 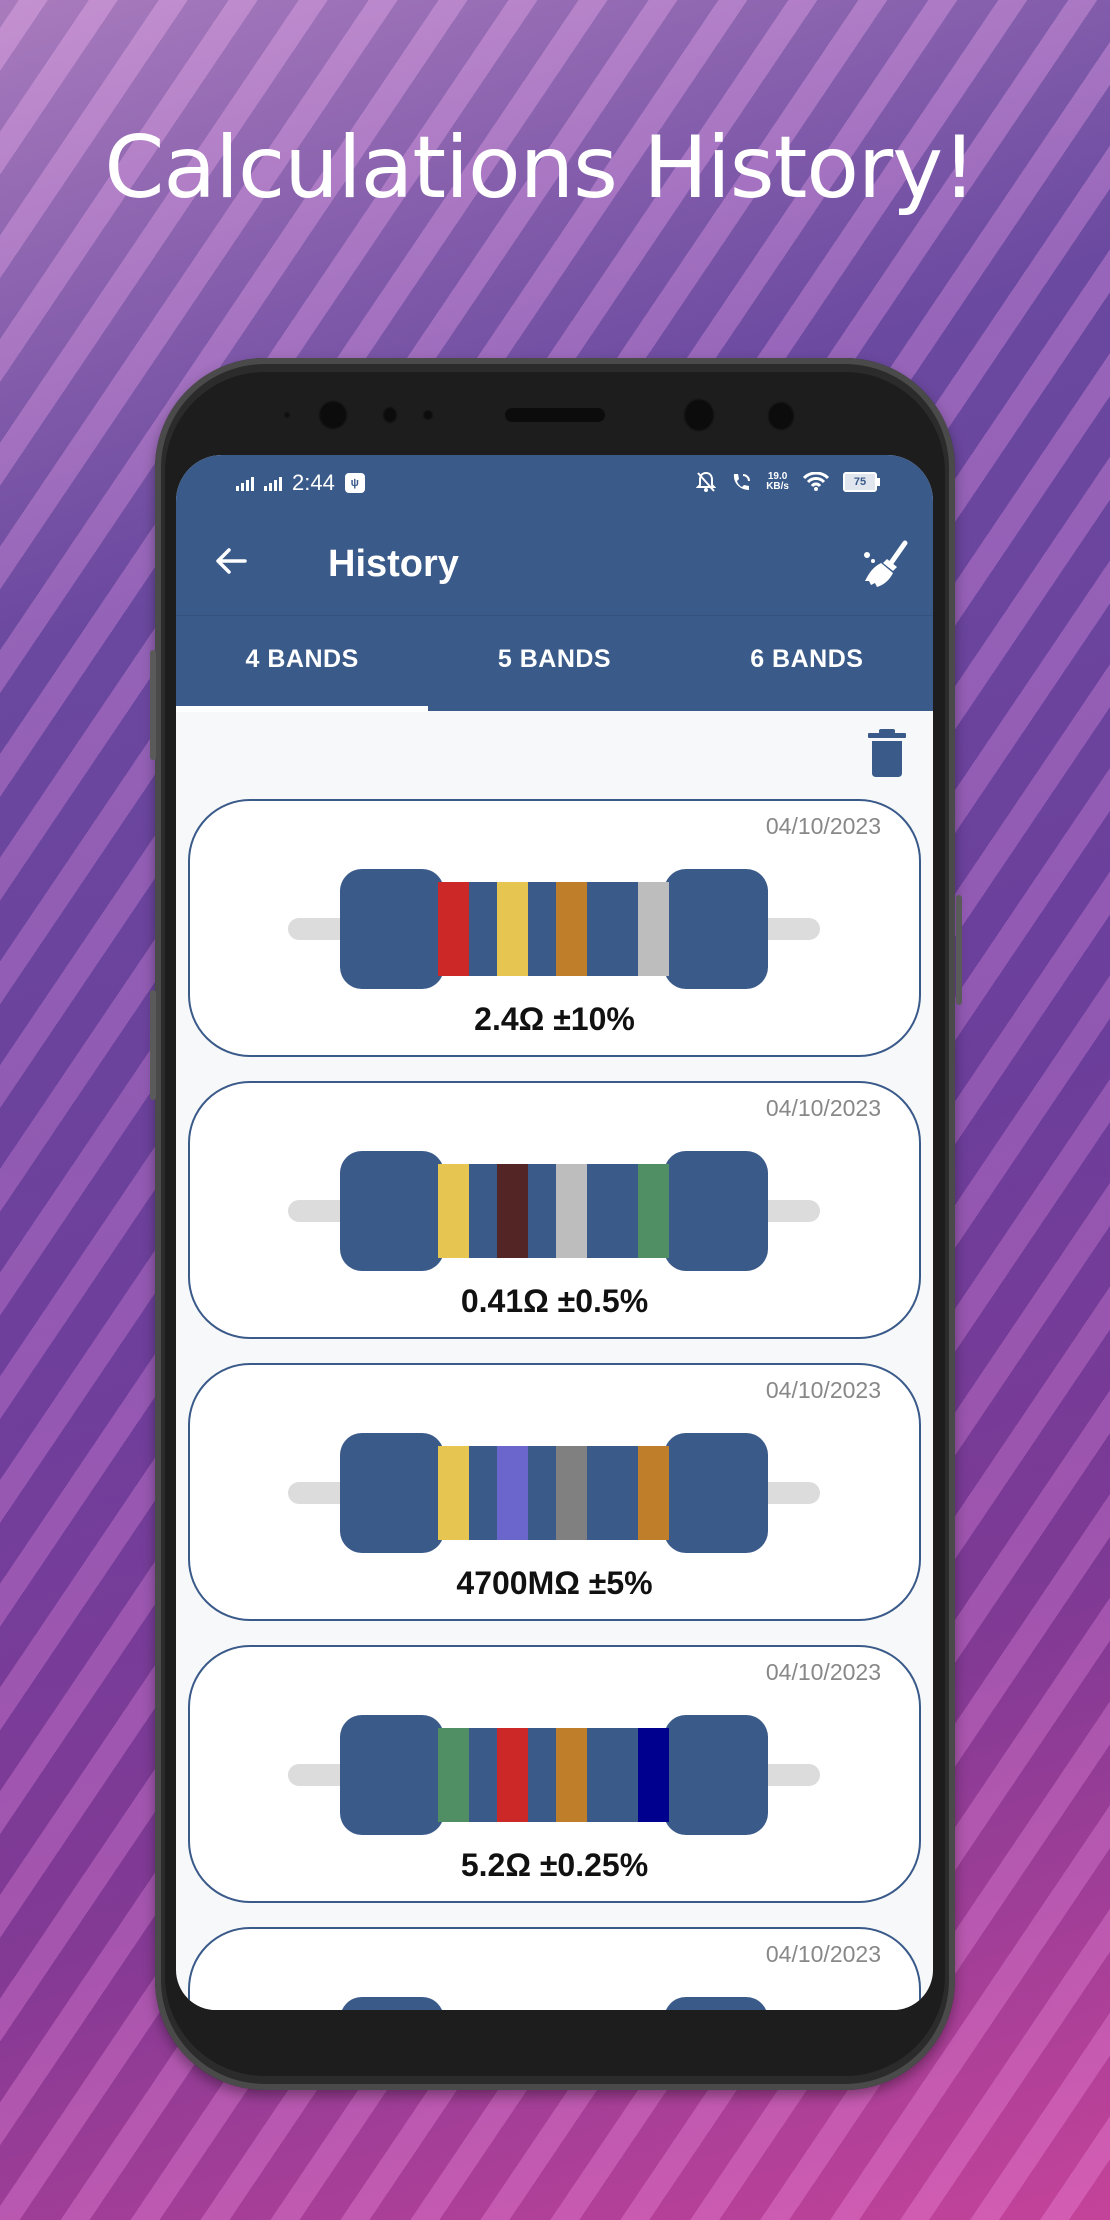 I want to click on bell-off-icon, so click(x=706, y=481).